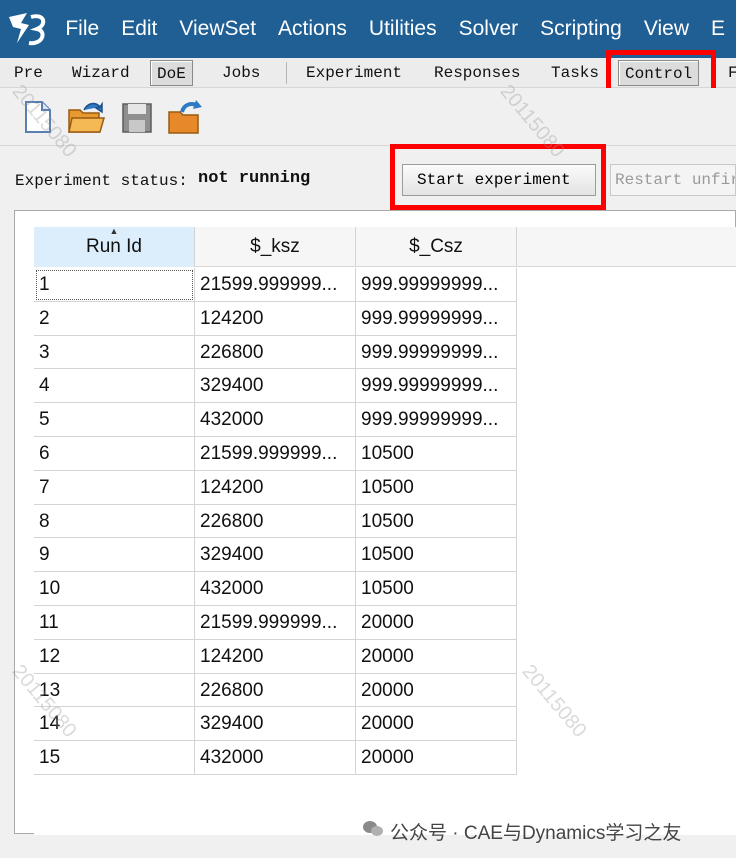 Image resolution: width=736 pixels, height=858 pixels. What do you see at coordinates (85, 117) in the screenshot?
I see `open-folder-icon` at bounding box center [85, 117].